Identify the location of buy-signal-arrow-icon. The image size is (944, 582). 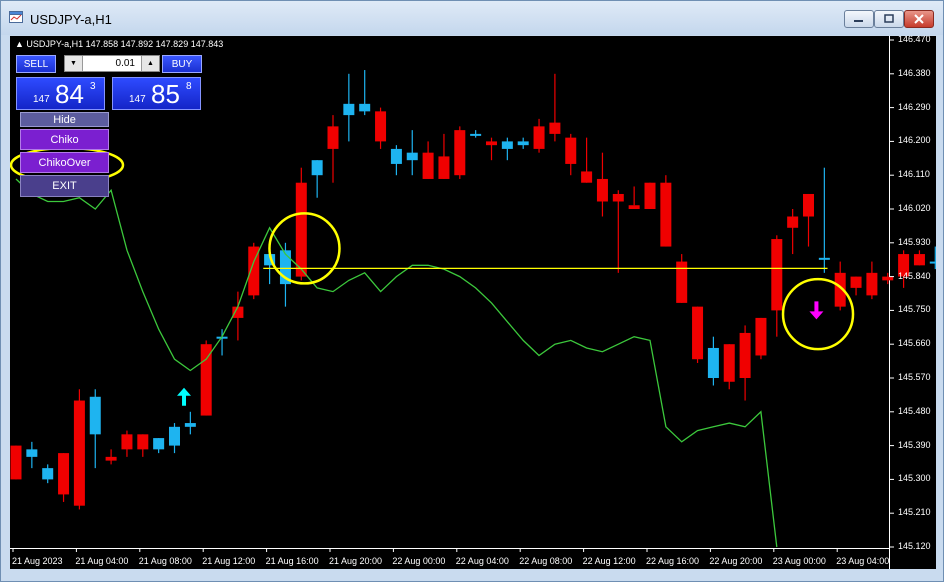
(184, 396).